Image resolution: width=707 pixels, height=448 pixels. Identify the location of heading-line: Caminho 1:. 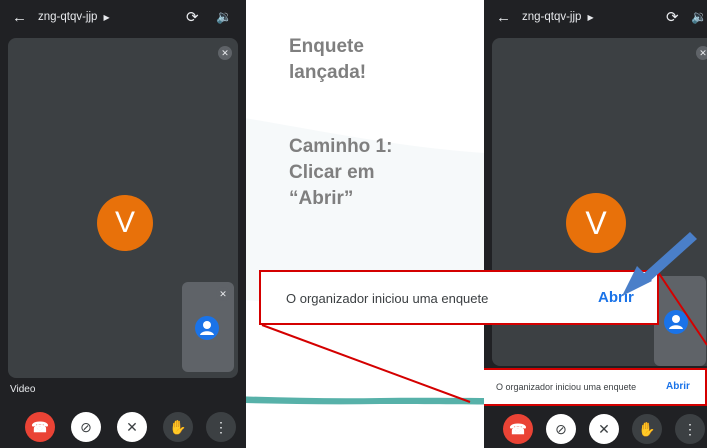
(341, 146).